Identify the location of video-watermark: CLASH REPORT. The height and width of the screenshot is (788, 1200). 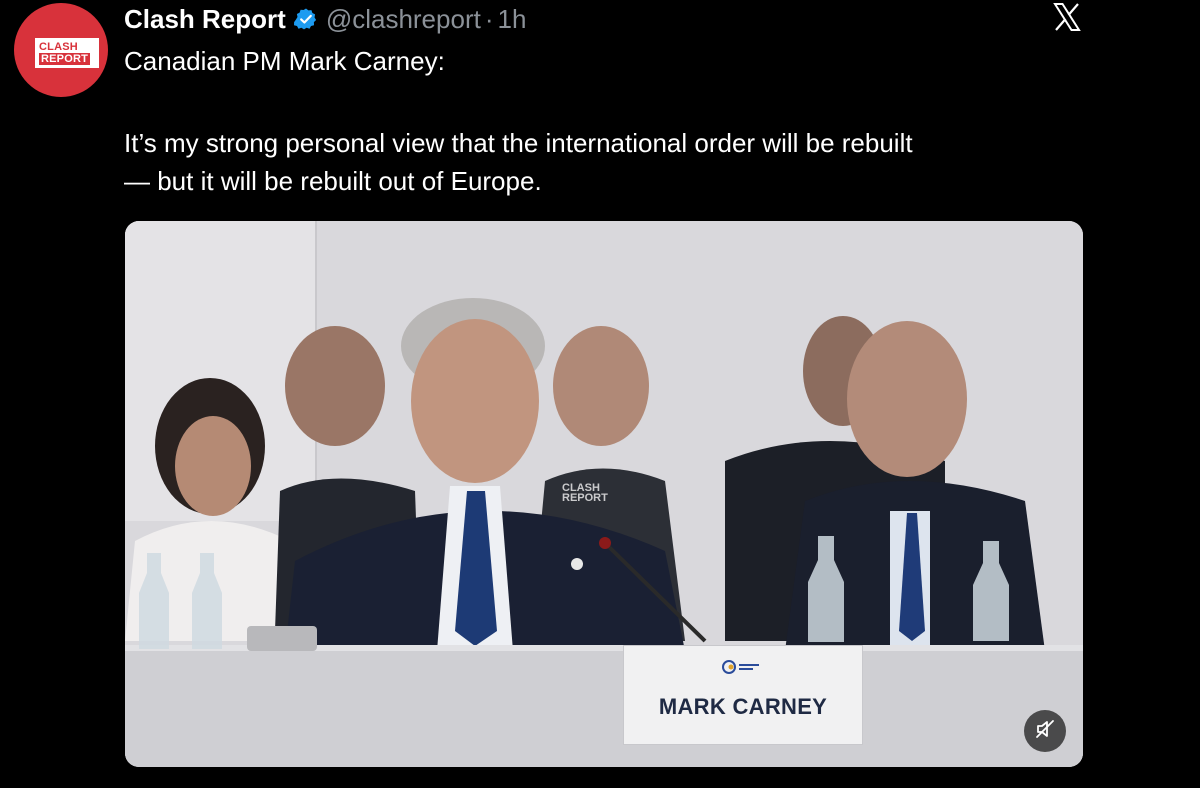
(610, 494).